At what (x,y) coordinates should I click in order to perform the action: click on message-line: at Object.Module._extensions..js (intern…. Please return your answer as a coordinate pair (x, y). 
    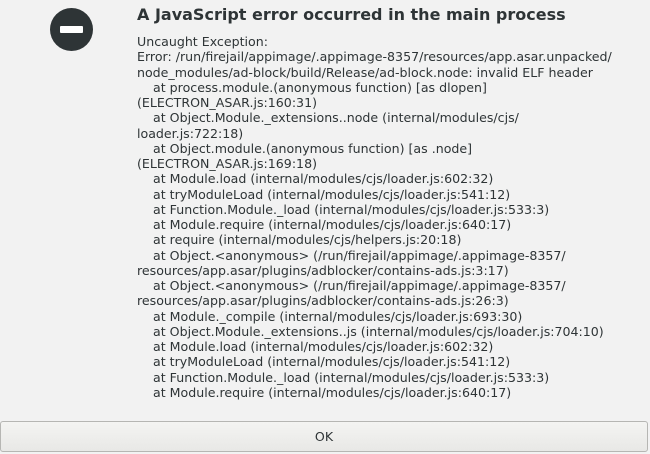
    Looking at the image, I should click on (370, 331).